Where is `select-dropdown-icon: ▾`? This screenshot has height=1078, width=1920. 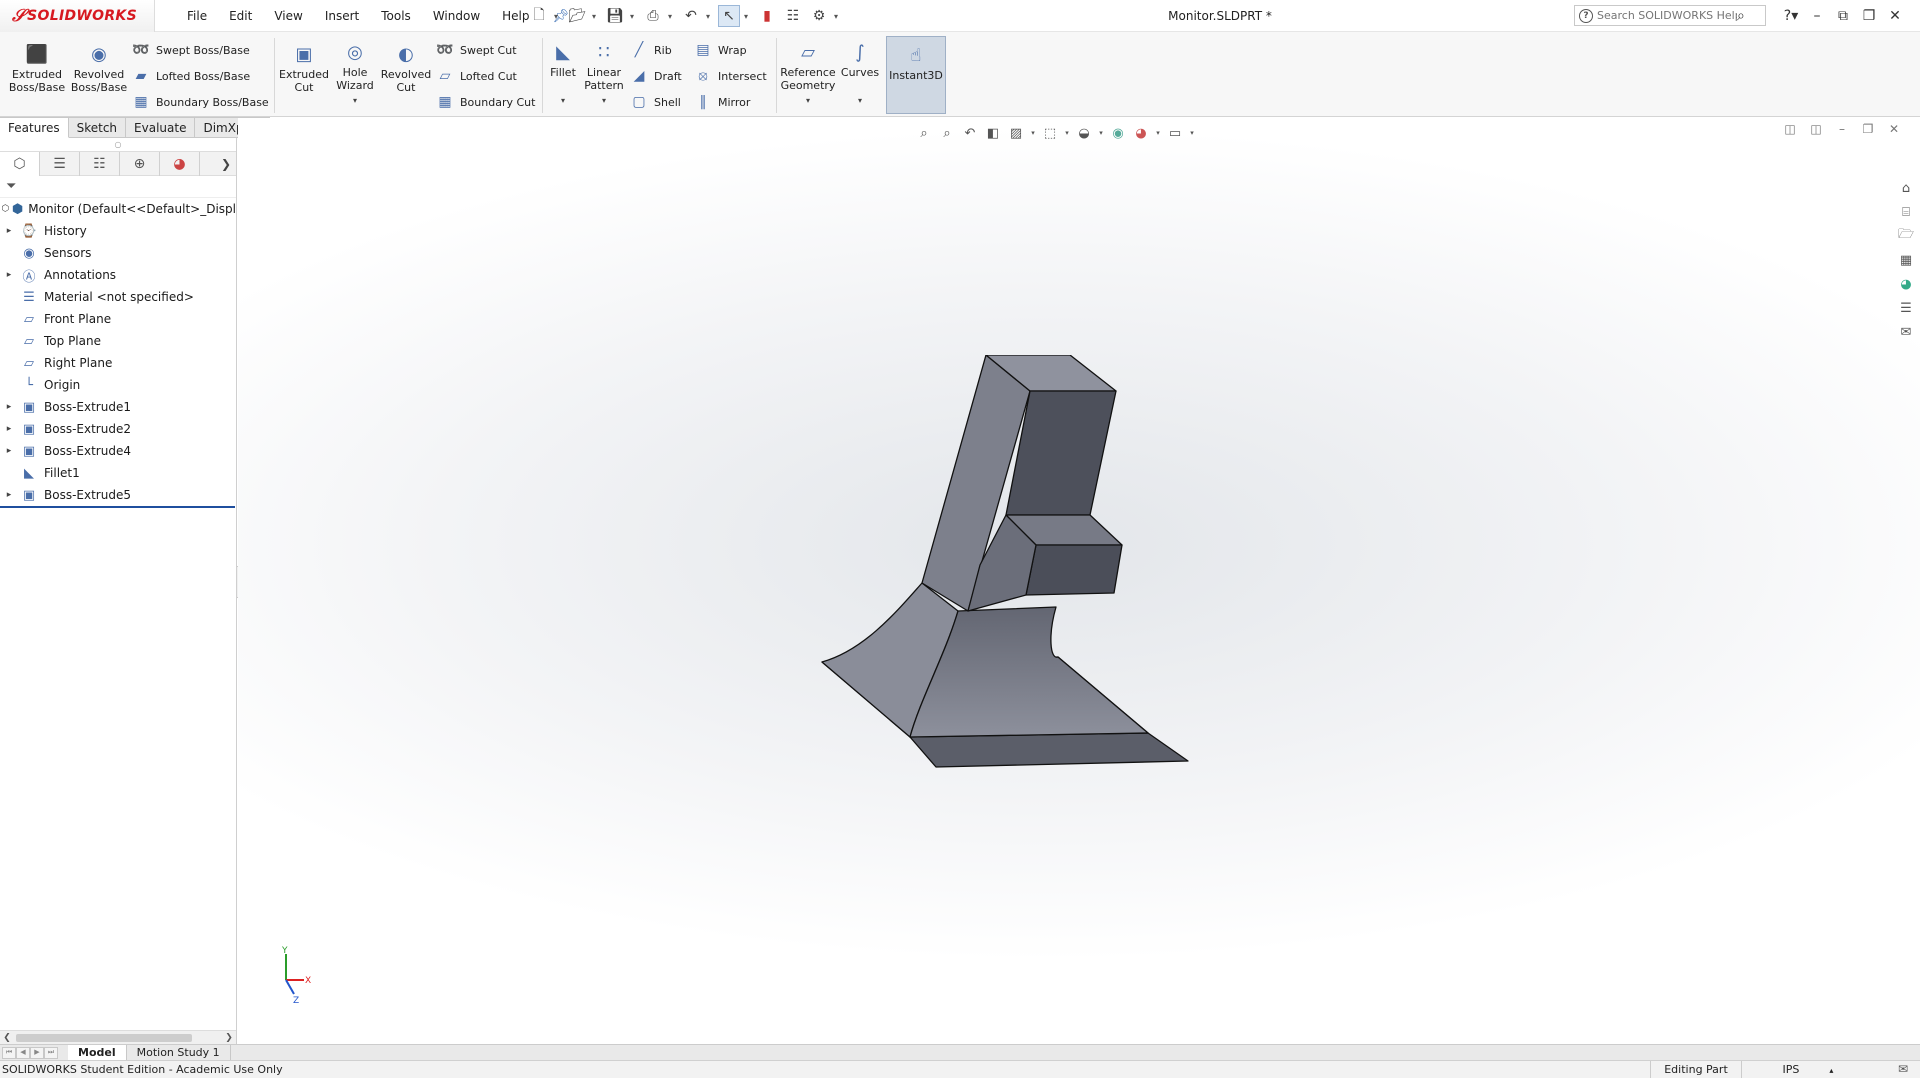
select-dropdown-icon: ▾ is located at coordinates (748, 16).